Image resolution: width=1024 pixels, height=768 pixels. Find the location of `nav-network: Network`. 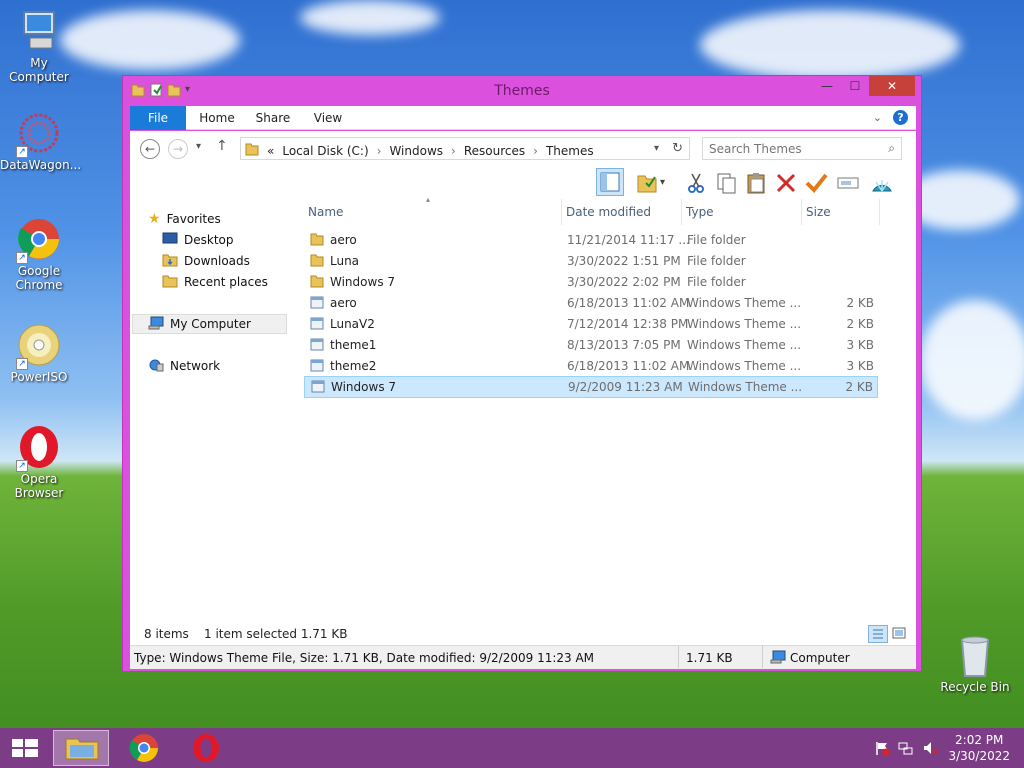

nav-network: Network is located at coordinates (184, 366).